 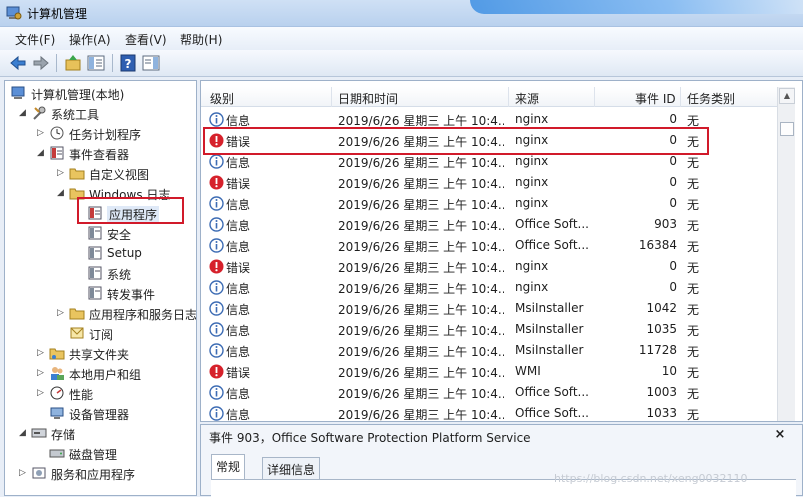 What do you see at coordinates (201, 39) in the screenshot?
I see `menu-help: 帮助(H)` at bounding box center [201, 39].